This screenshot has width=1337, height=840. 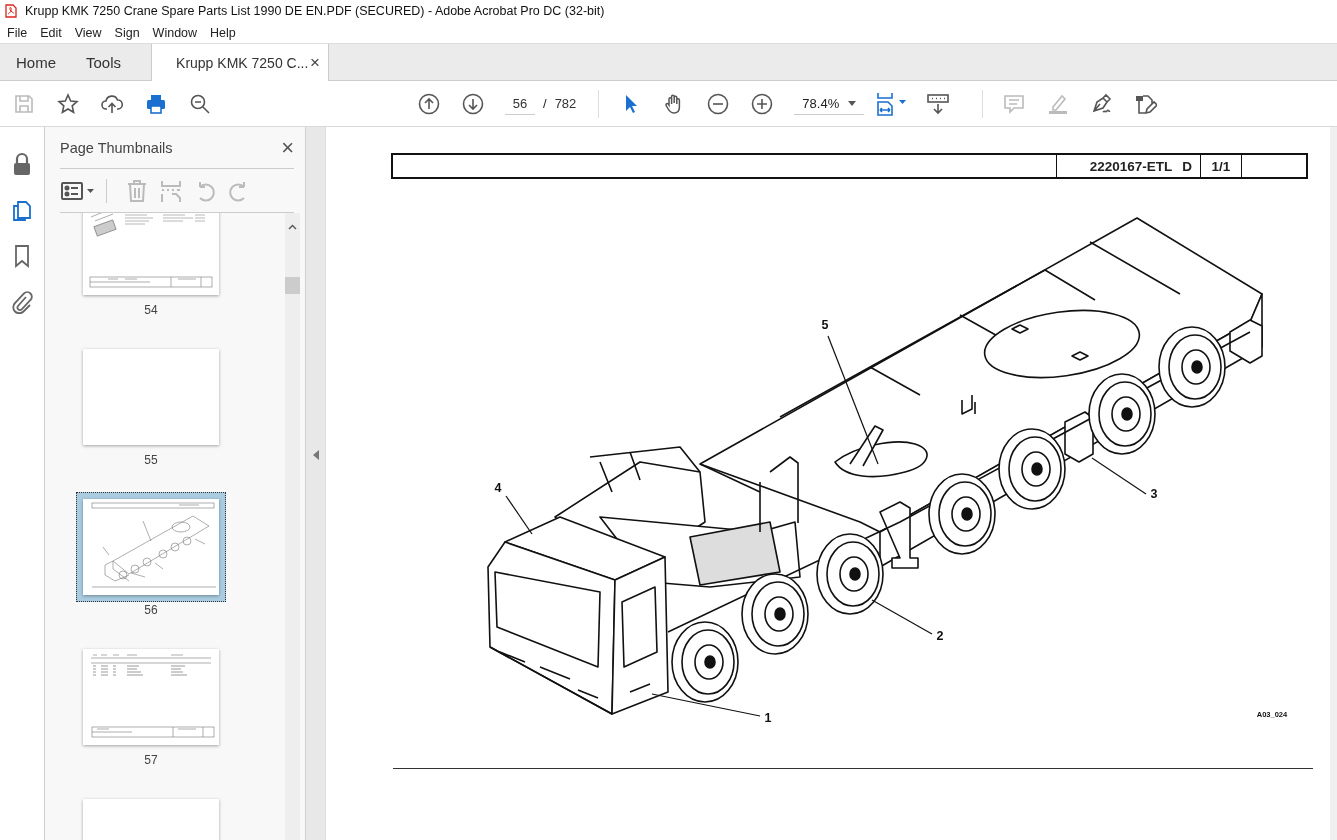 I want to click on page-number-label: 56, so click(x=151, y=610).